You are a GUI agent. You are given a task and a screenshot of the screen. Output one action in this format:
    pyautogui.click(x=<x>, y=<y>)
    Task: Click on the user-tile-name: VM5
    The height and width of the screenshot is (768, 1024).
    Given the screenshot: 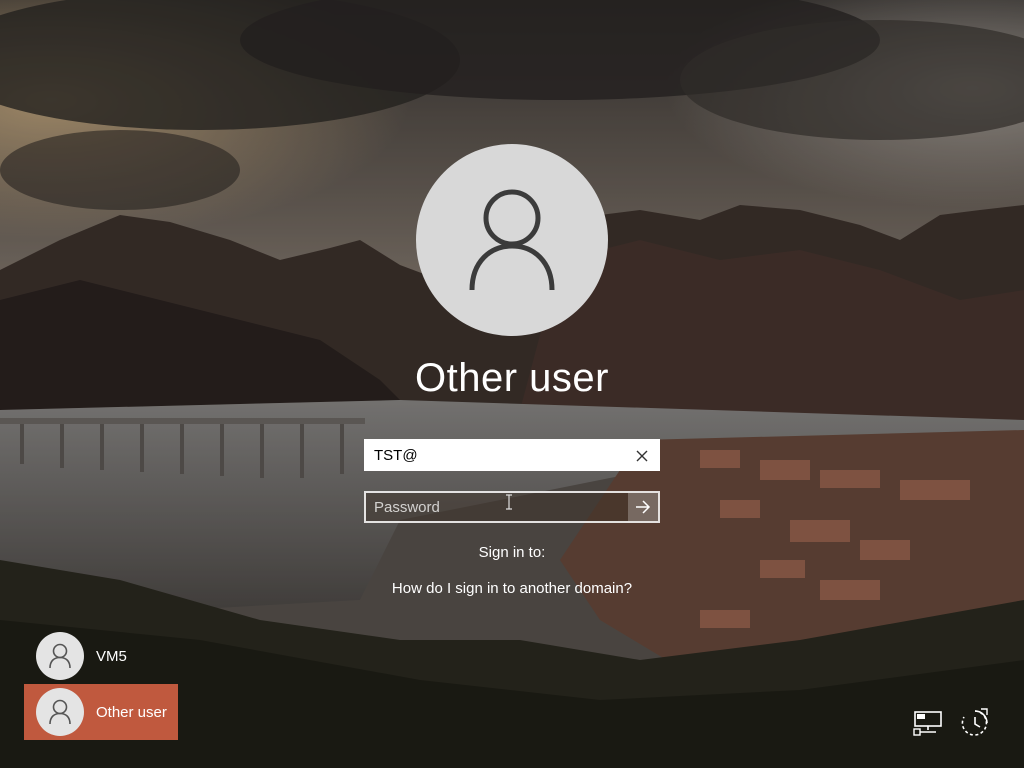 What is the action you would take?
    pyautogui.click(x=111, y=656)
    